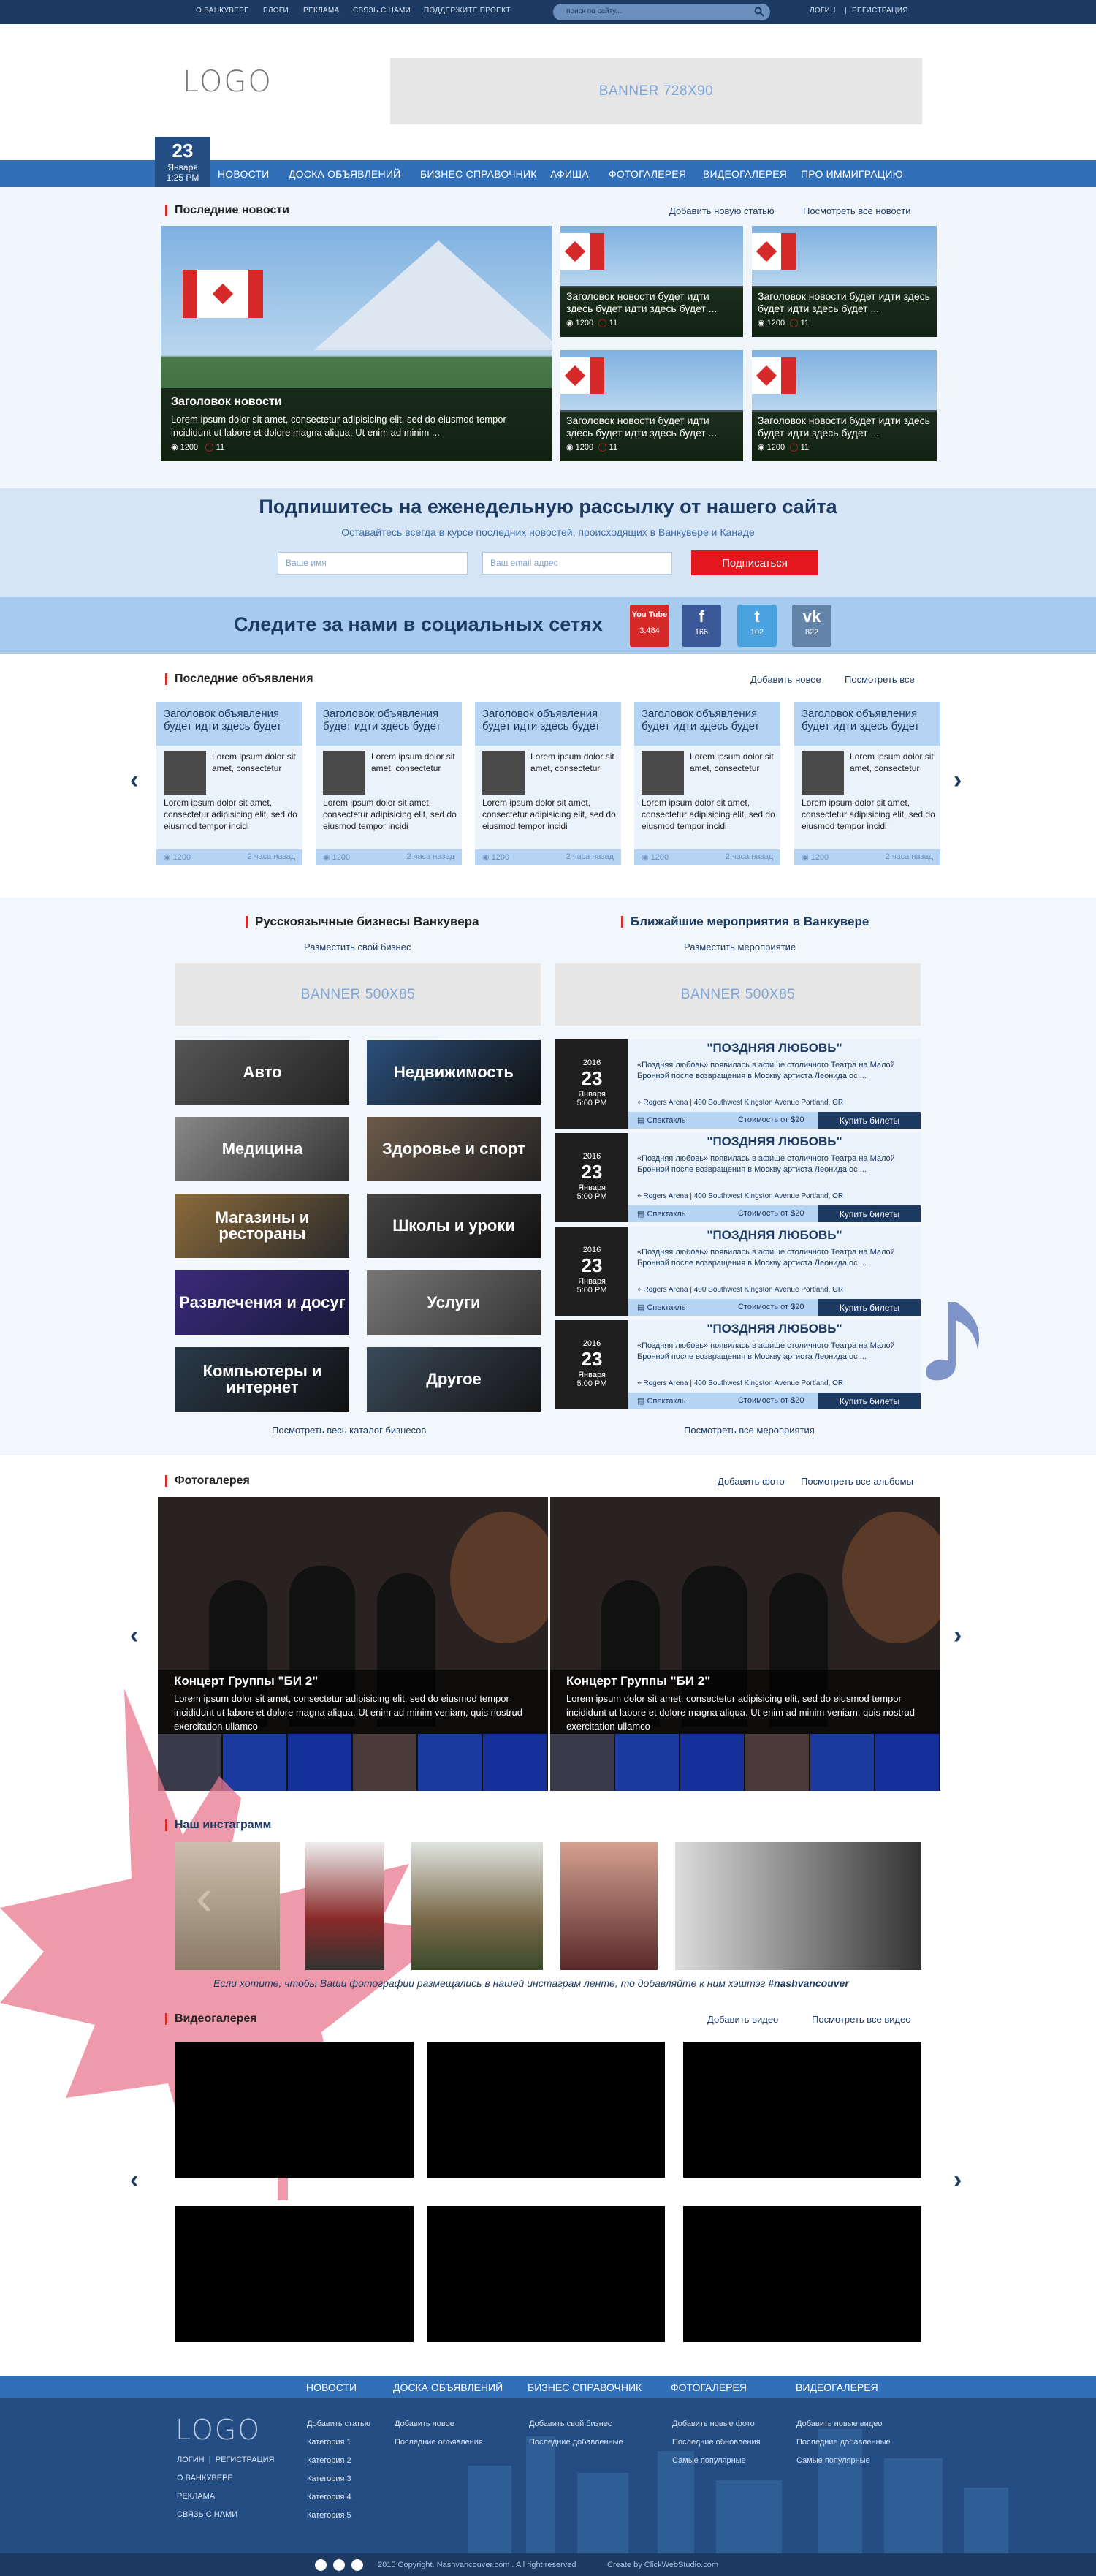 The width and height of the screenshot is (1096, 2576). Describe the element at coordinates (454, 1149) in the screenshot. I see `biz-tile-health: Здоровье и спорт` at that location.